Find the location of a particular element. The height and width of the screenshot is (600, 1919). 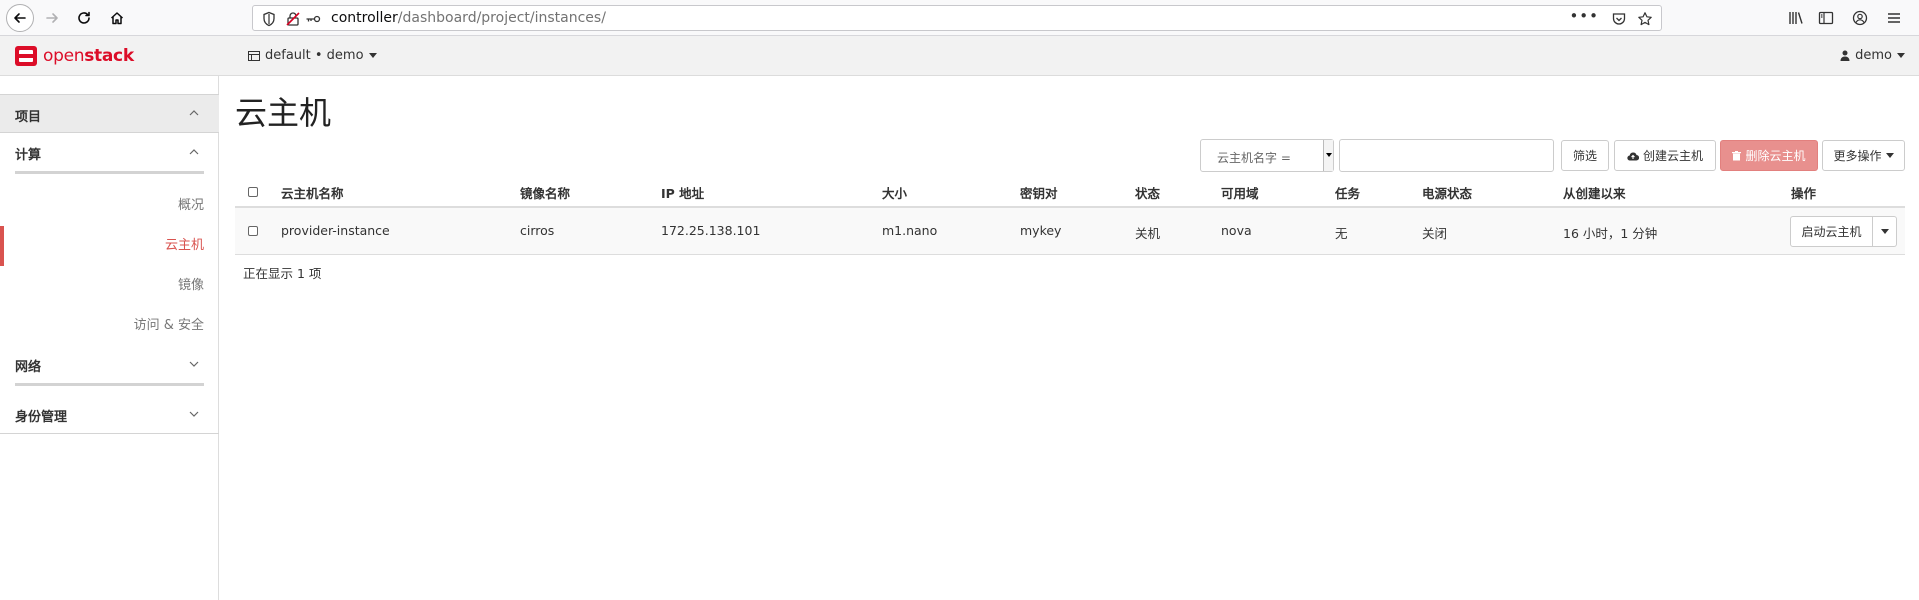

column-header-task: 任务 is located at coordinates (1347, 192).